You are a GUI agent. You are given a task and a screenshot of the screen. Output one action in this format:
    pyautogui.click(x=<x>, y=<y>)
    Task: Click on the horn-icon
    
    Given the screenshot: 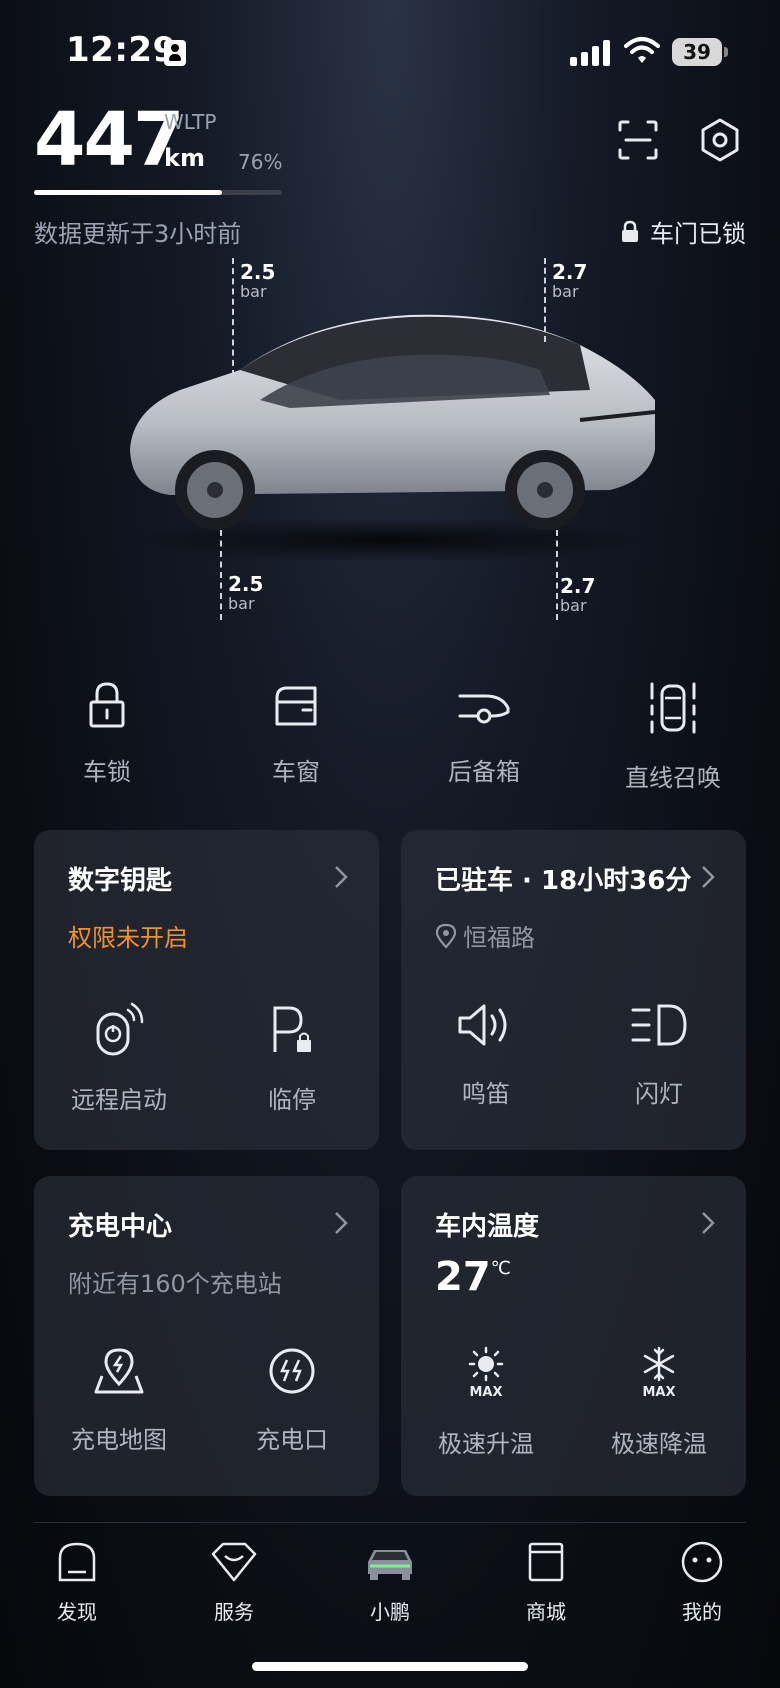 What is the action you would take?
    pyautogui.click(x=482, y=1025)
    